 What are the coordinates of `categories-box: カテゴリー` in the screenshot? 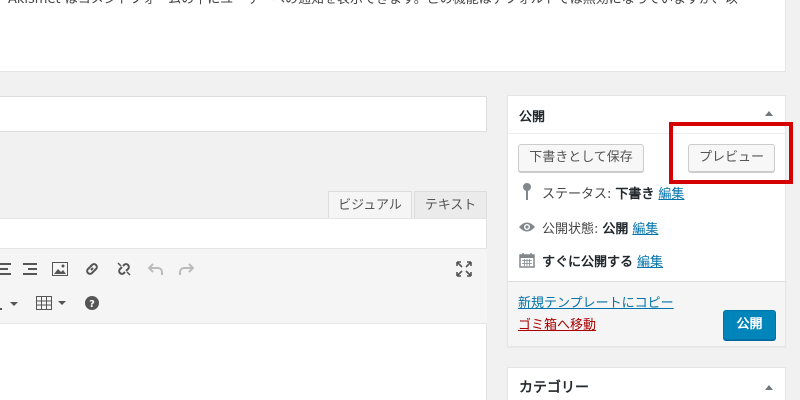 It's located at (646, 383).